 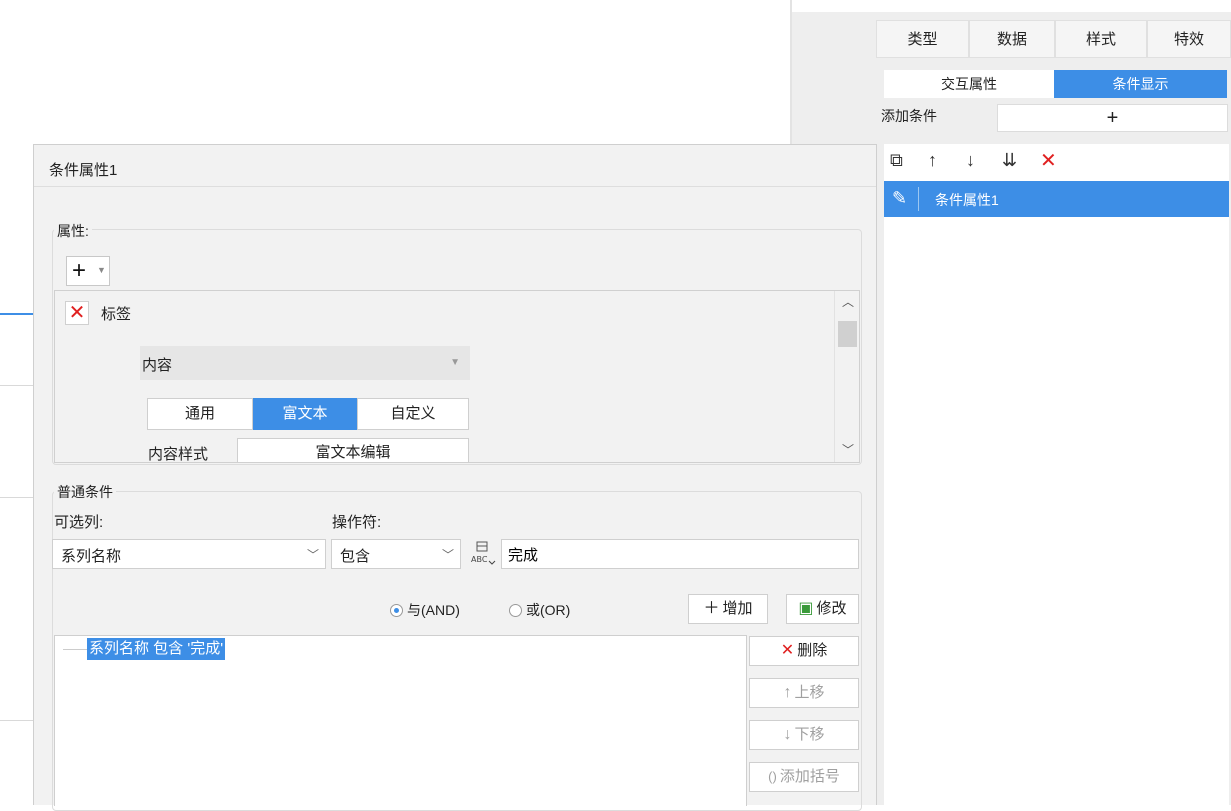 What do you see at coordinates (200, 414) in the screenshot?
I see `segment-general: 通用` at bounding box center [200, 414].